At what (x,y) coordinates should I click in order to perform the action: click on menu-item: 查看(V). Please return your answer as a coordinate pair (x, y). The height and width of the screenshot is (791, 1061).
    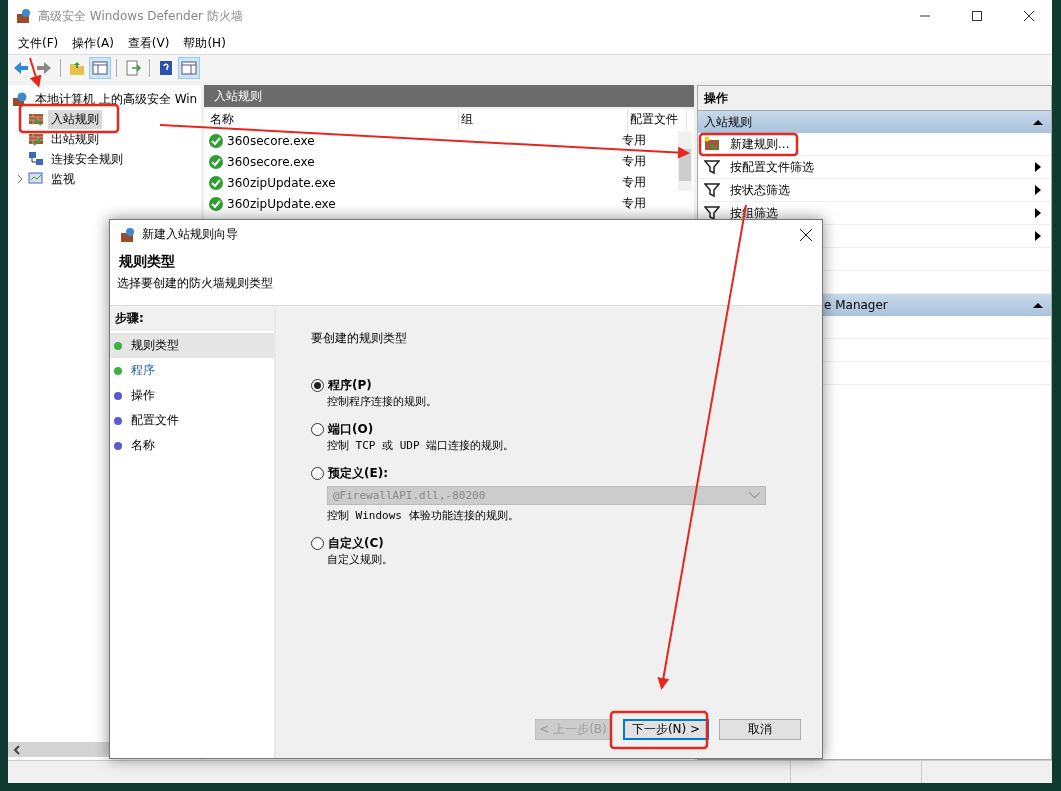
    Looking at the image, I should click on (148, 43).